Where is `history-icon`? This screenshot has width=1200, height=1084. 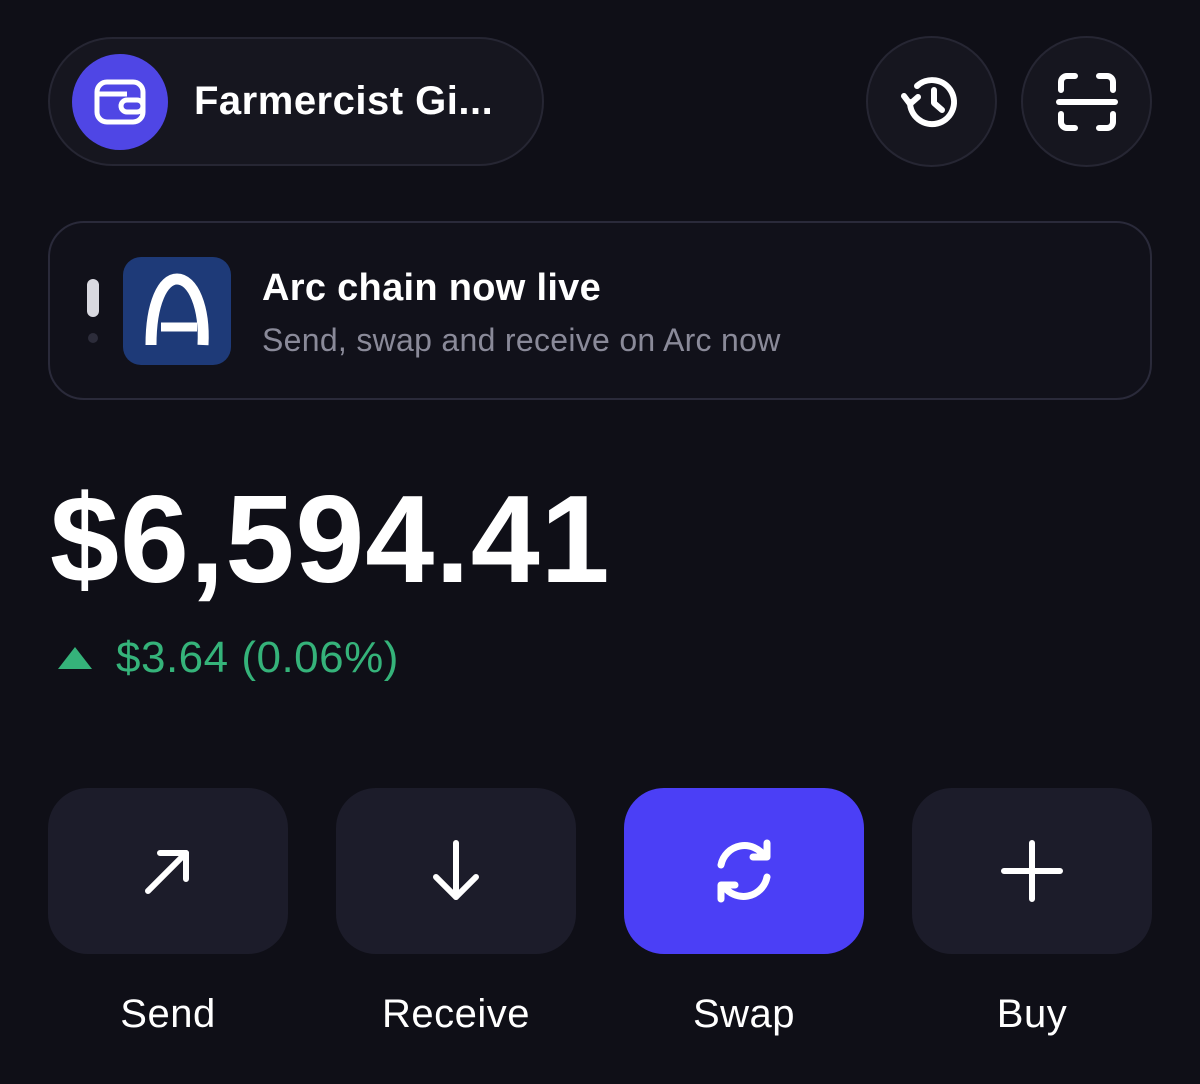
history-icon is located at coordinates (928, 101).